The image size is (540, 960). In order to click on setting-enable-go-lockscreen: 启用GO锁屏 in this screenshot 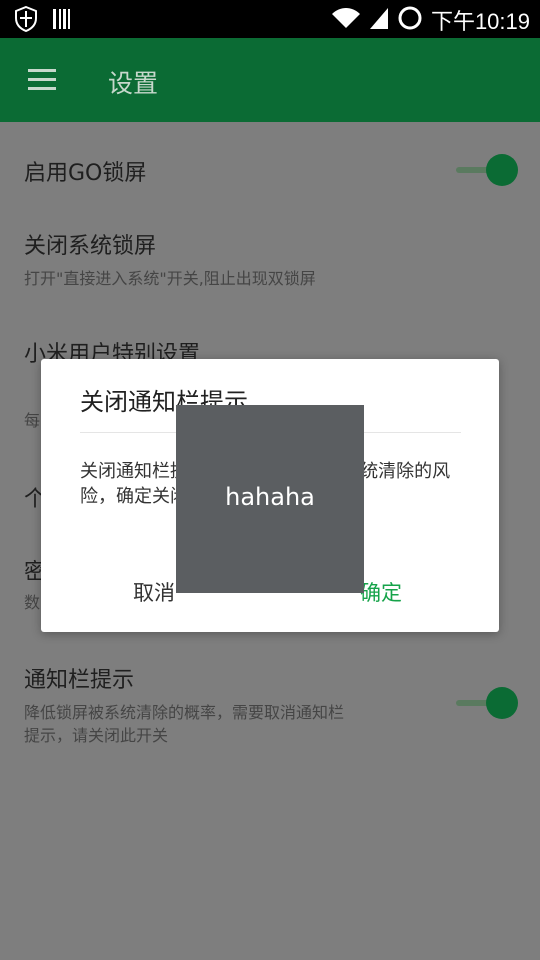, I will do `click(270, 172)`.